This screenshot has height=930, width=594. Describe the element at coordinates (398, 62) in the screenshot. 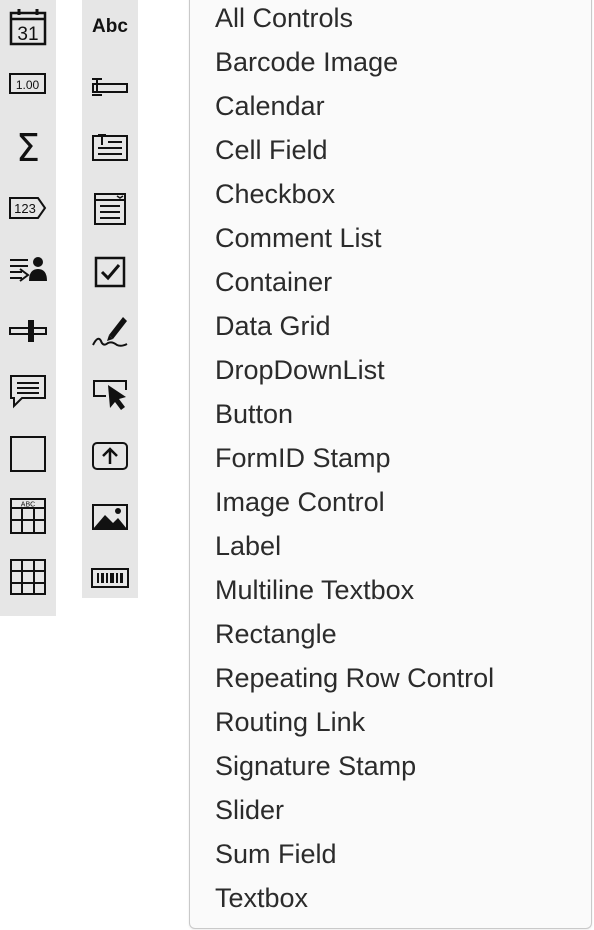

I see `menu-item-barcode-image: Barcode Image` at that location.